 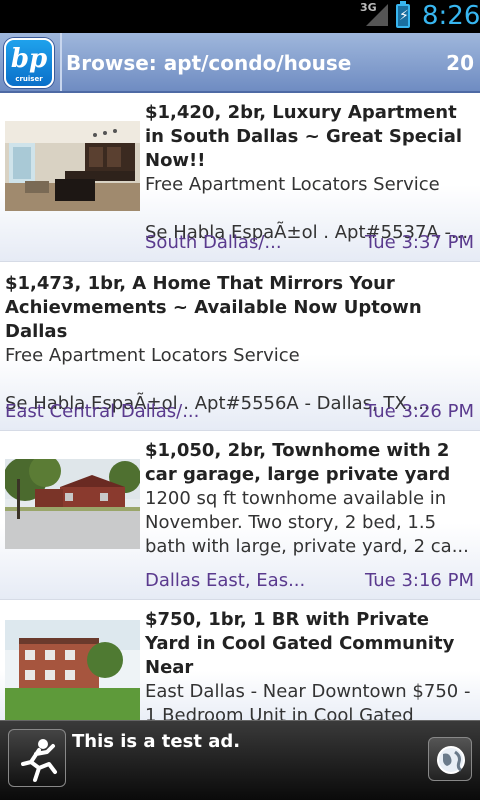 I want to click on logo-subtext: cruiser, so click(x=29, y=79).